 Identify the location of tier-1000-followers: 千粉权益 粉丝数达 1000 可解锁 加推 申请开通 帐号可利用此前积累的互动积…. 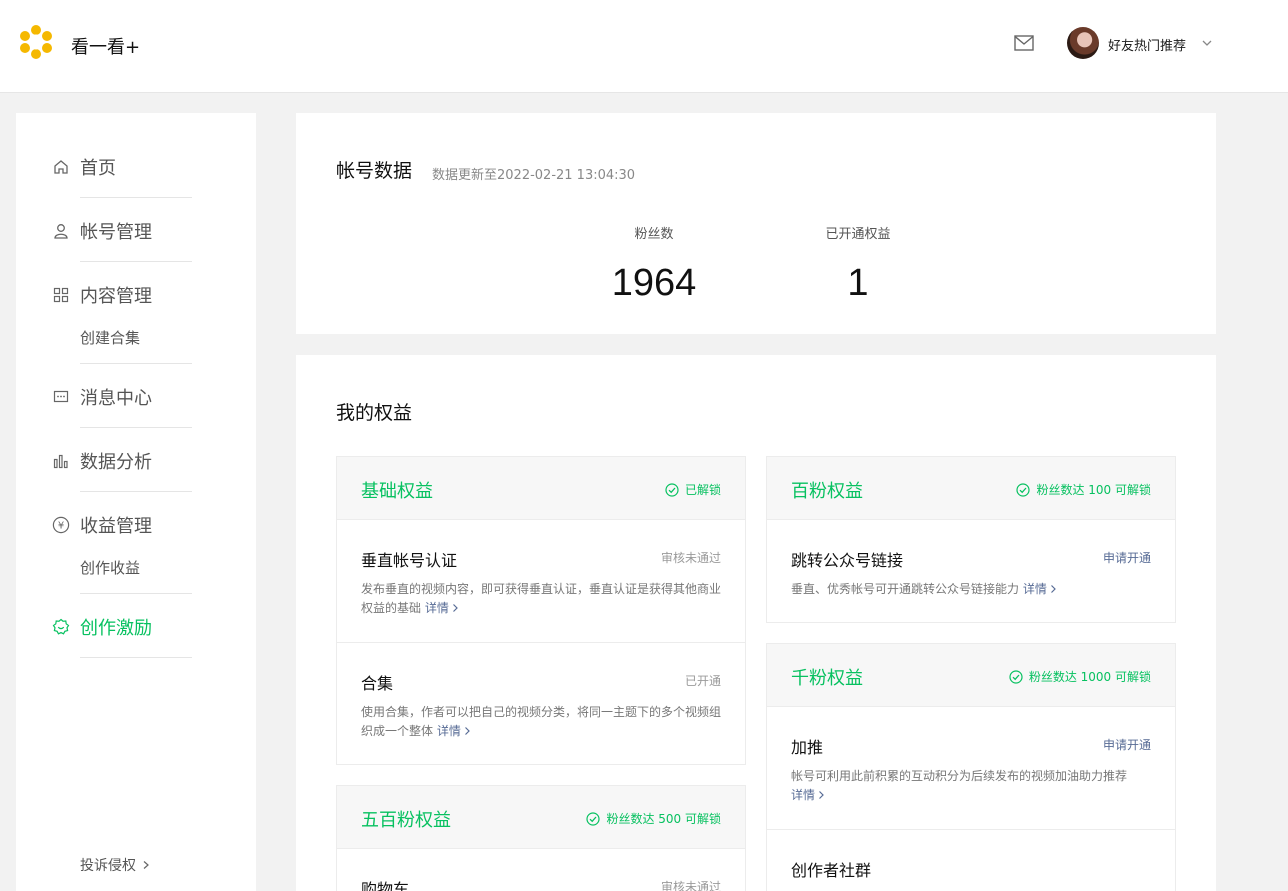
(971, 767).